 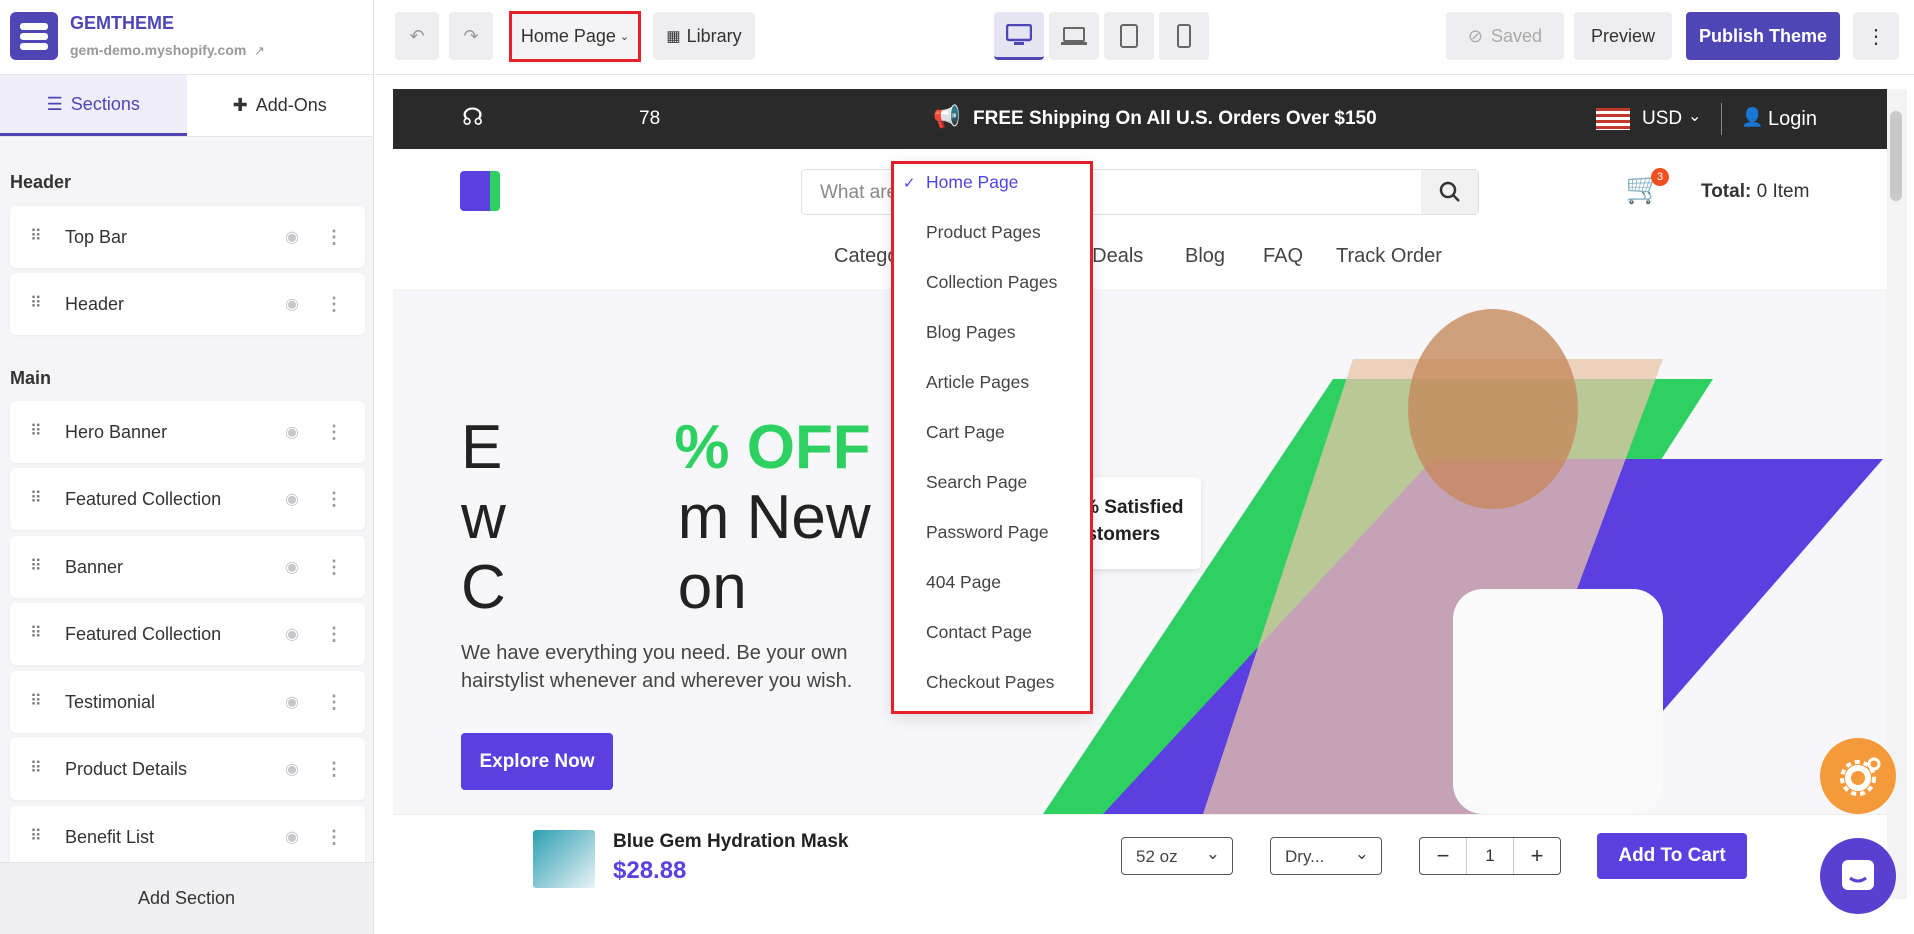 What do you see at coordinates (1475, 35) in the screenshot?
I see `check-circle-icon: ⊘` at bounding box center [1475, 35].